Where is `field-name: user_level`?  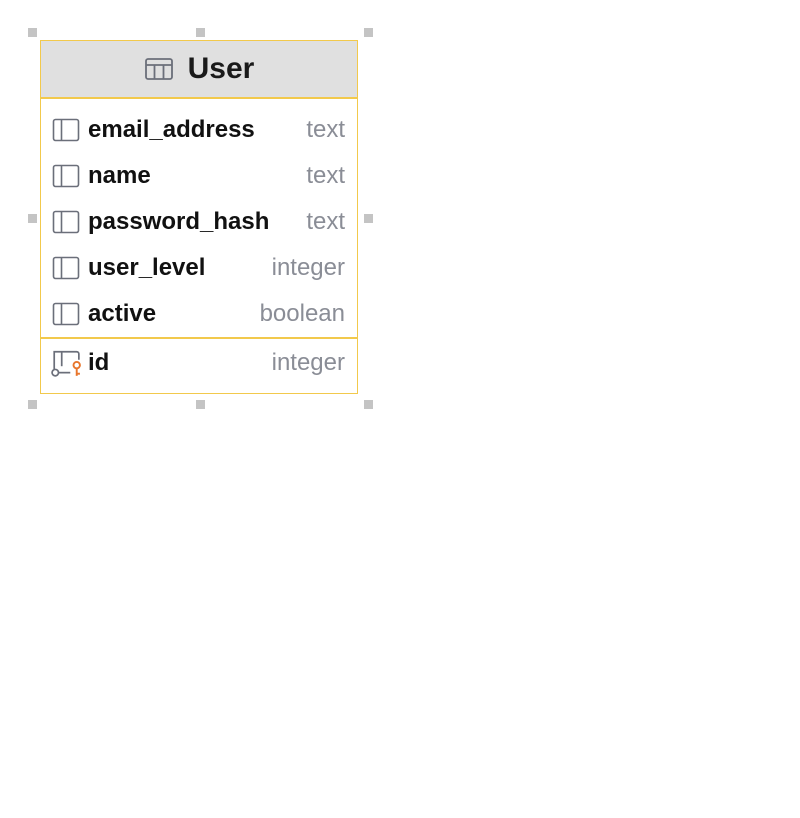
field-name: user_level is located at coordinates (147, 267).